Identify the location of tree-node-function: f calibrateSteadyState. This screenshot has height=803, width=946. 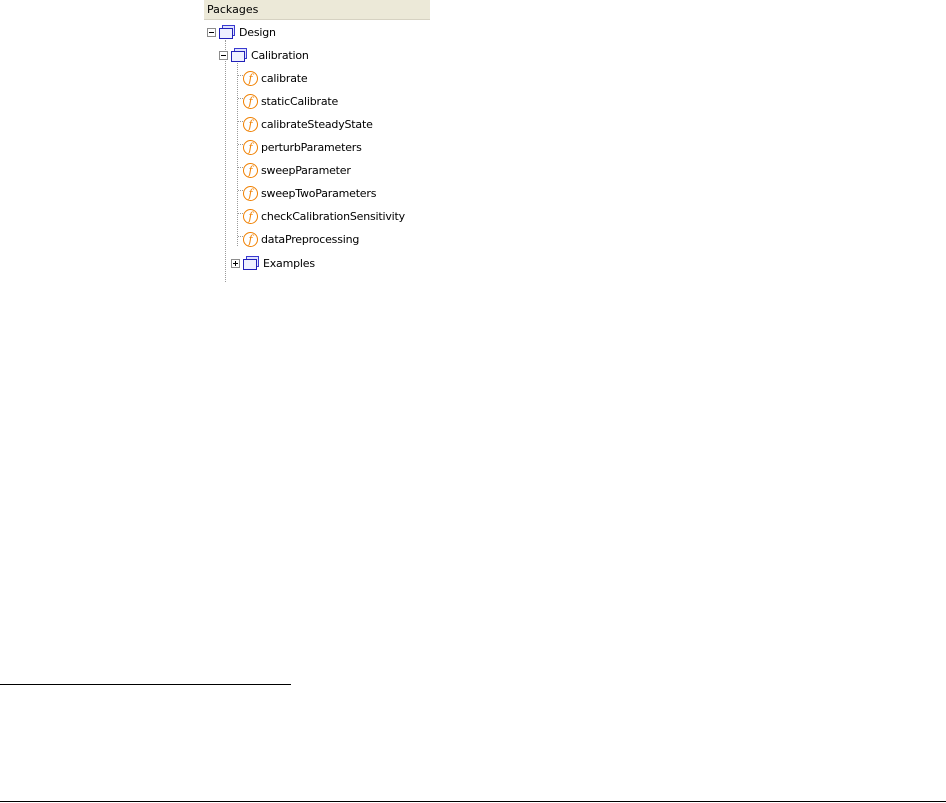
(308, 124).